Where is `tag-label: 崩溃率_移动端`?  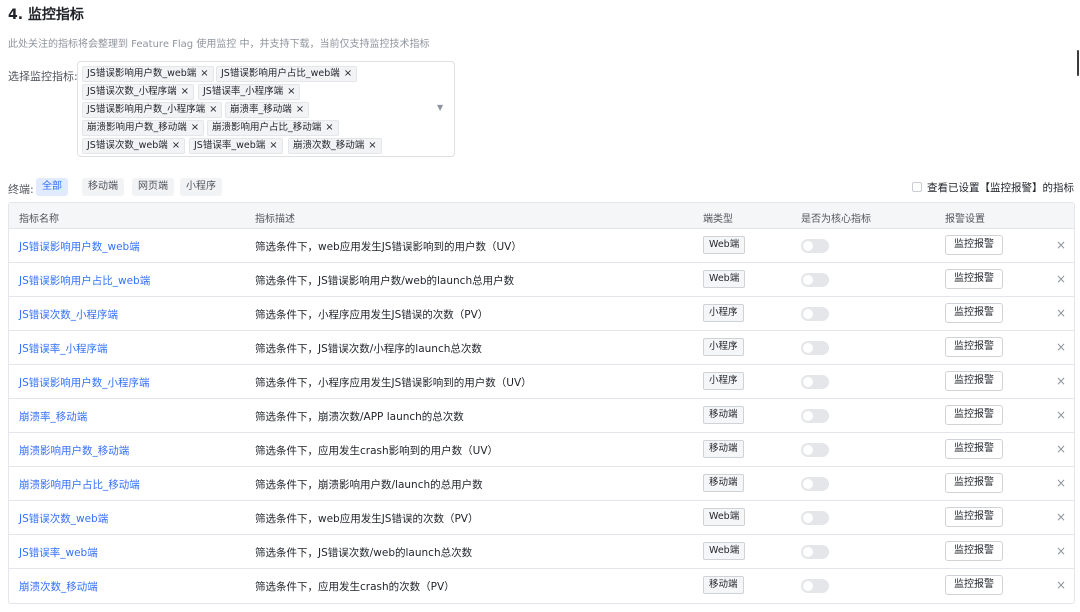
tag-label: 崩溃率_移动端 is located at coordinates (261, 109).